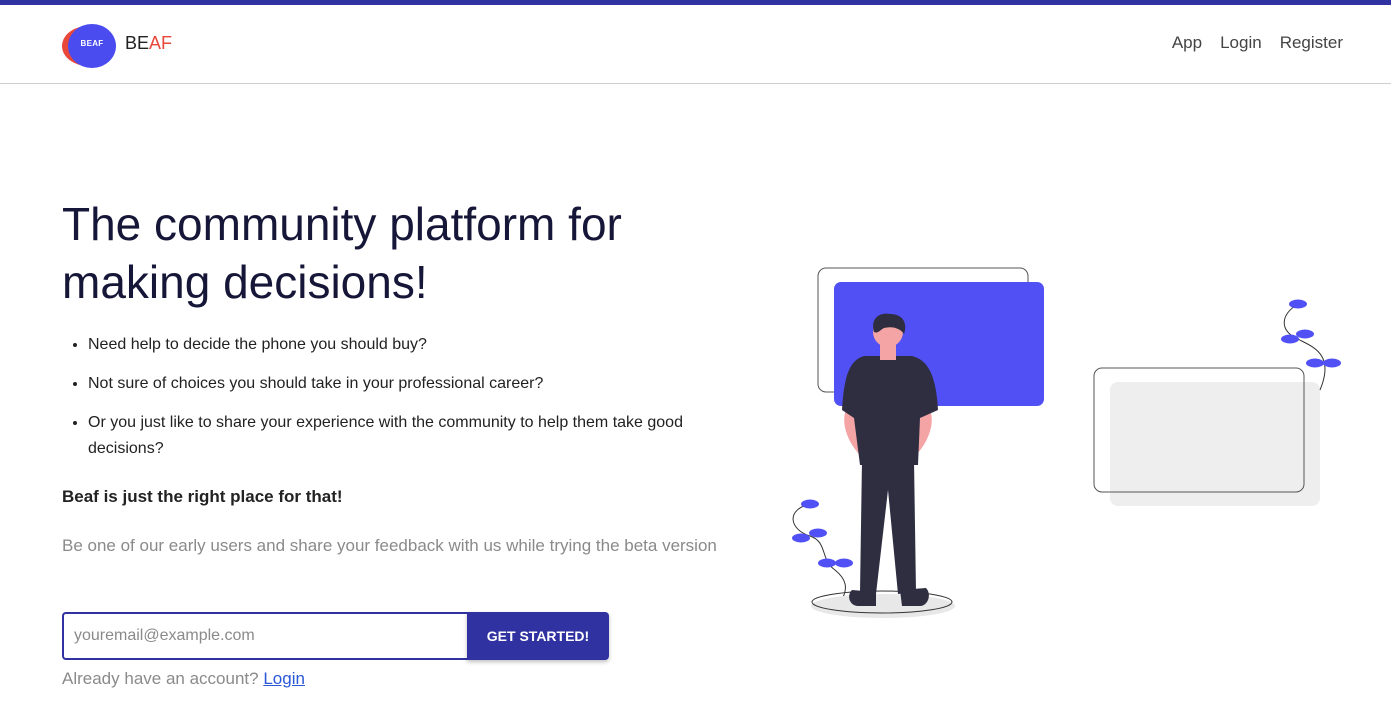 This screenshot has height=714, width=1391. I want to click on logo-text: BEAF, so click(92, 43).